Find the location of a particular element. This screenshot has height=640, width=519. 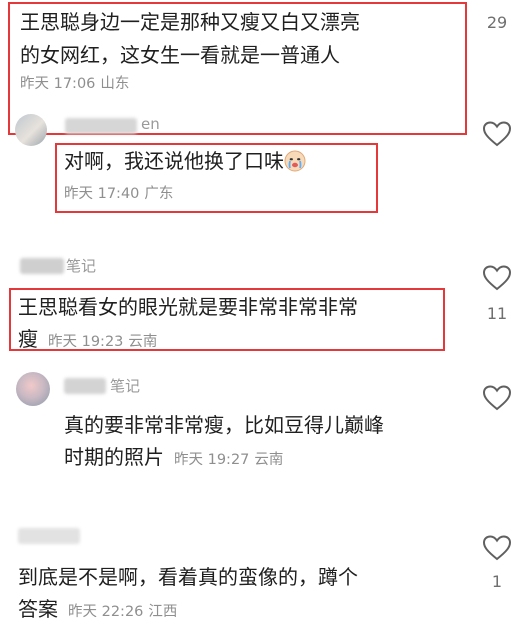

comment-2-username: en is located at coordinates (150, 124).